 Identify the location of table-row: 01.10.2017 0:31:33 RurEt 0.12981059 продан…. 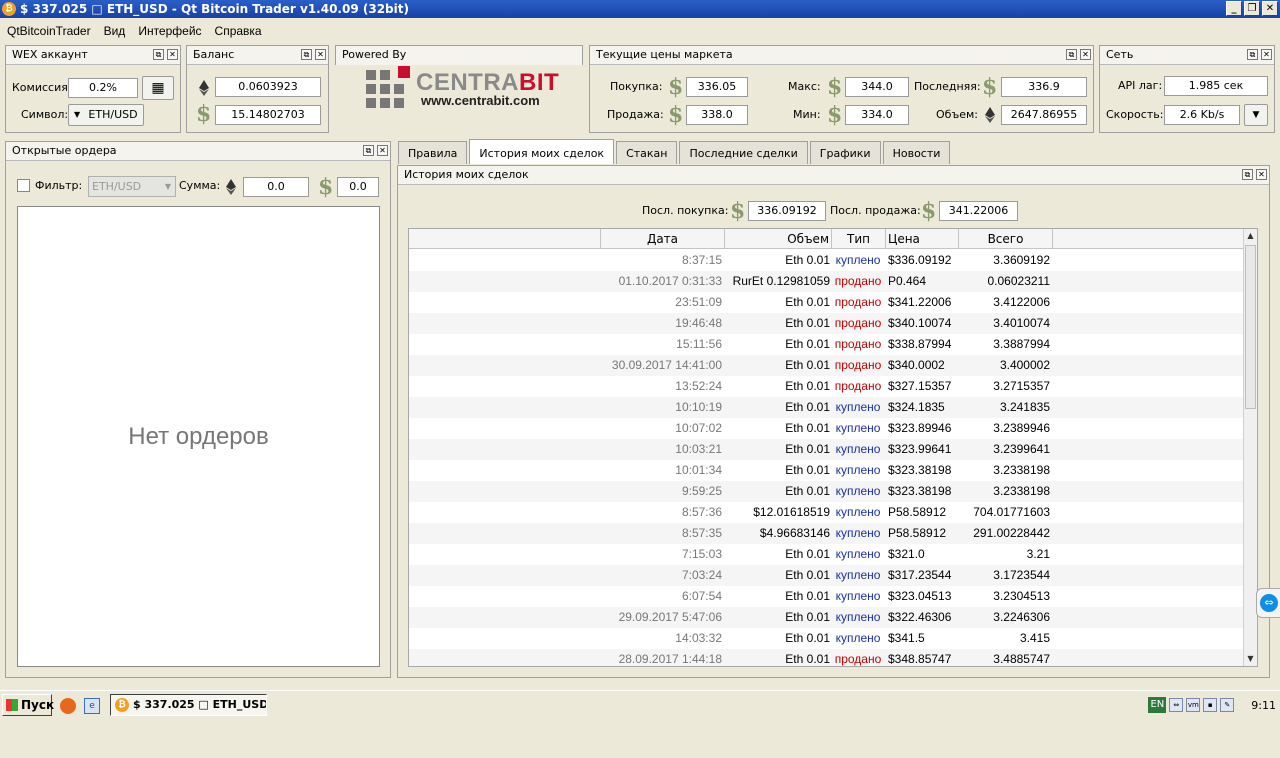
(827, 281).